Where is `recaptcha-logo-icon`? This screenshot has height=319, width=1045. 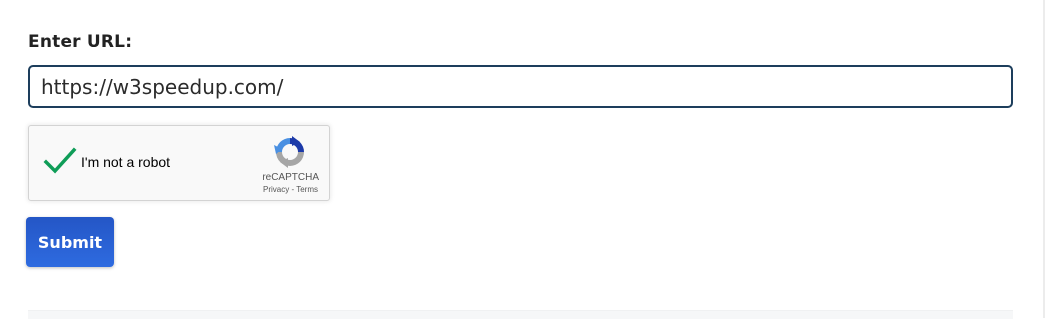
recaptcha-logo-icon is located at coordinates (289, 152).